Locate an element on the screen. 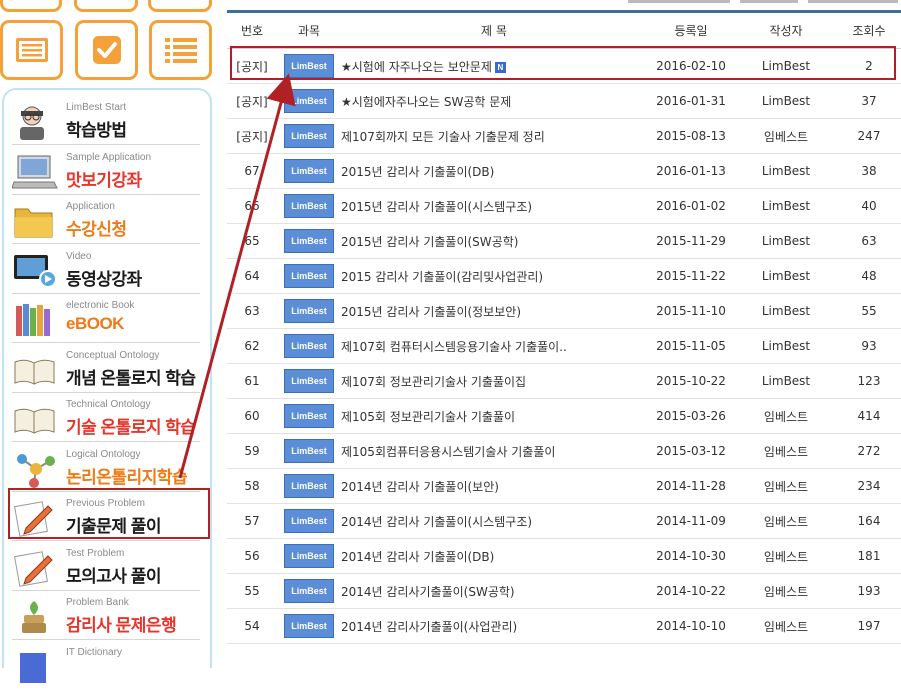  row-date: 2015-11-22 is located at coordinates (691, 276).